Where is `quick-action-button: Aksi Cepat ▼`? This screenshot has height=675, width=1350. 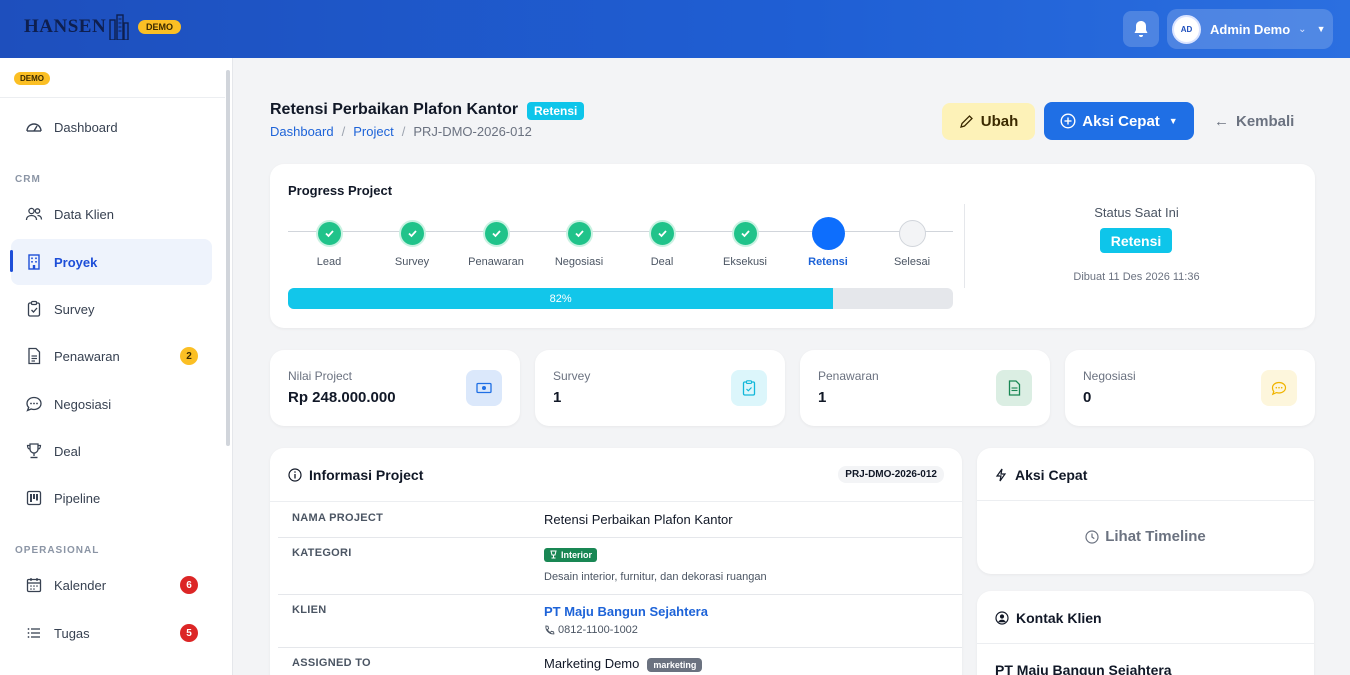
quick-action-button: Aksi Cepat ▼ is located at coordinates (1119, 121).